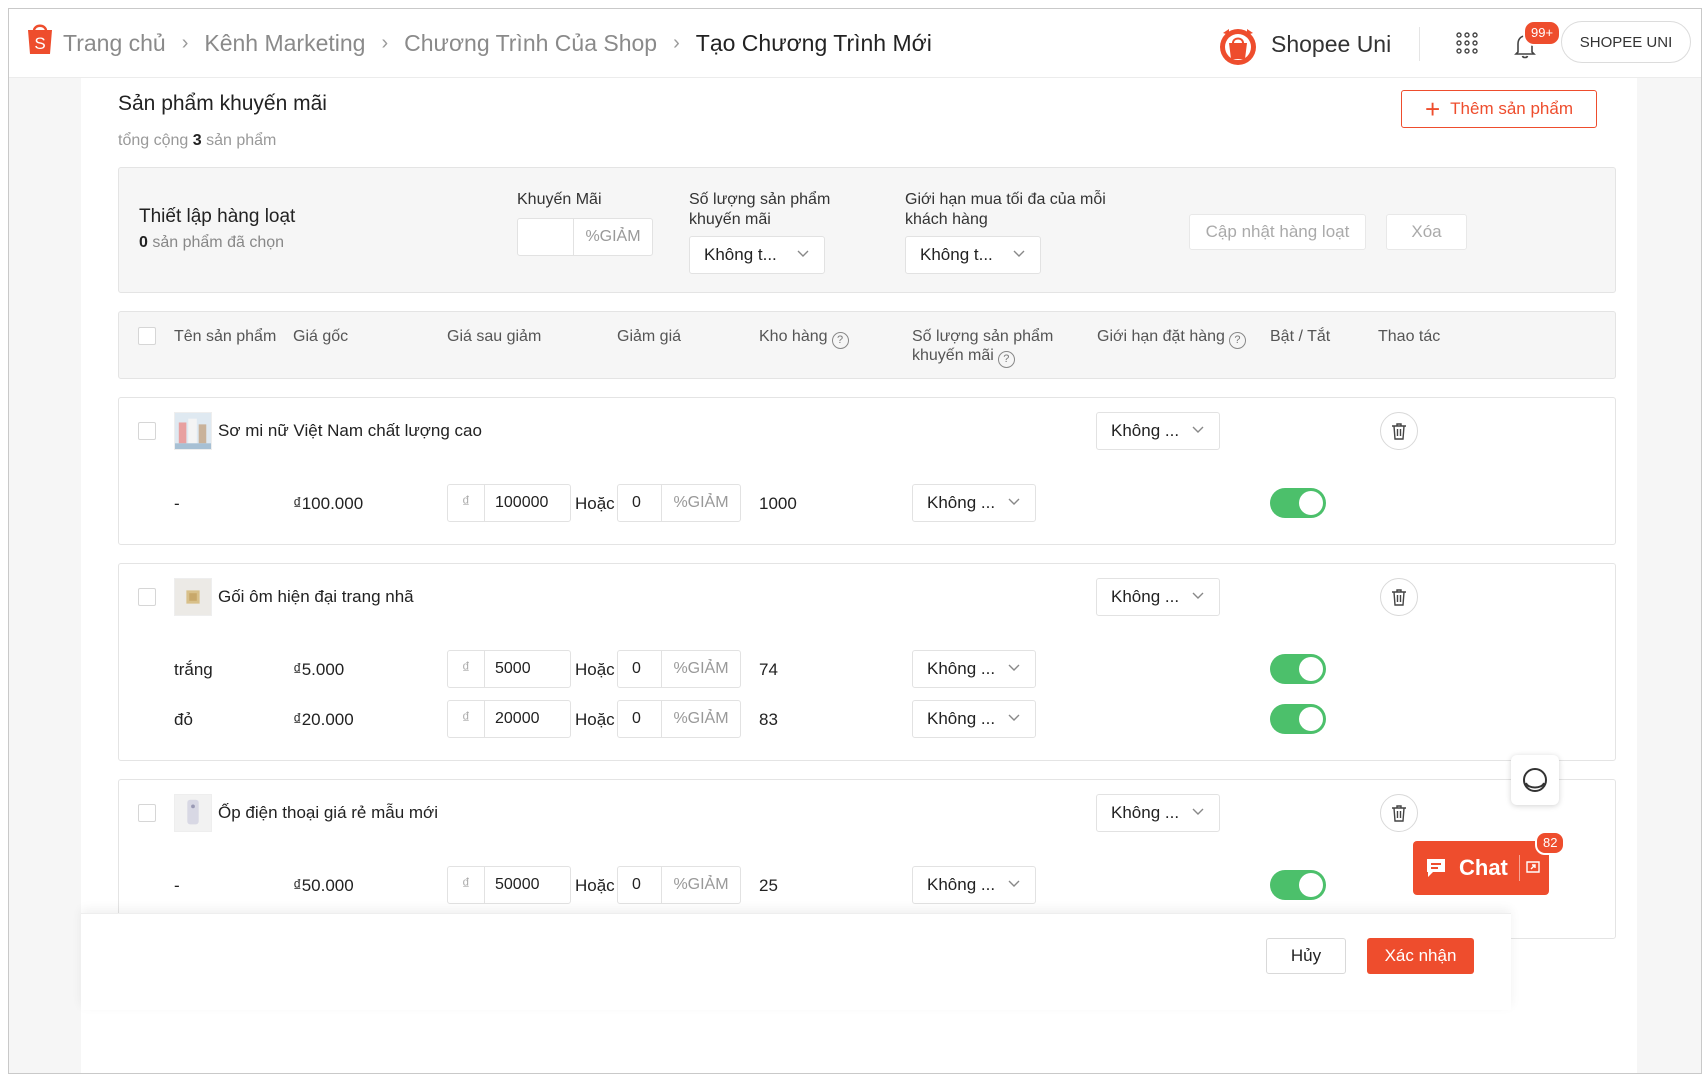  I want to click on chat-unread-badge: 82, so click(1550, 843).